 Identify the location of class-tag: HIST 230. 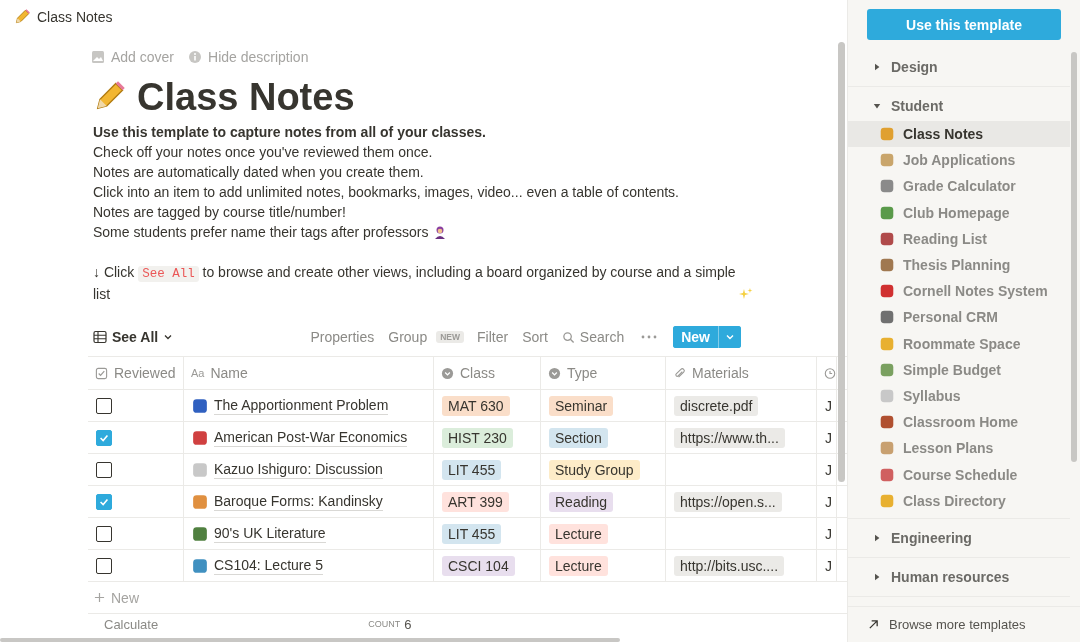
(477, 437).